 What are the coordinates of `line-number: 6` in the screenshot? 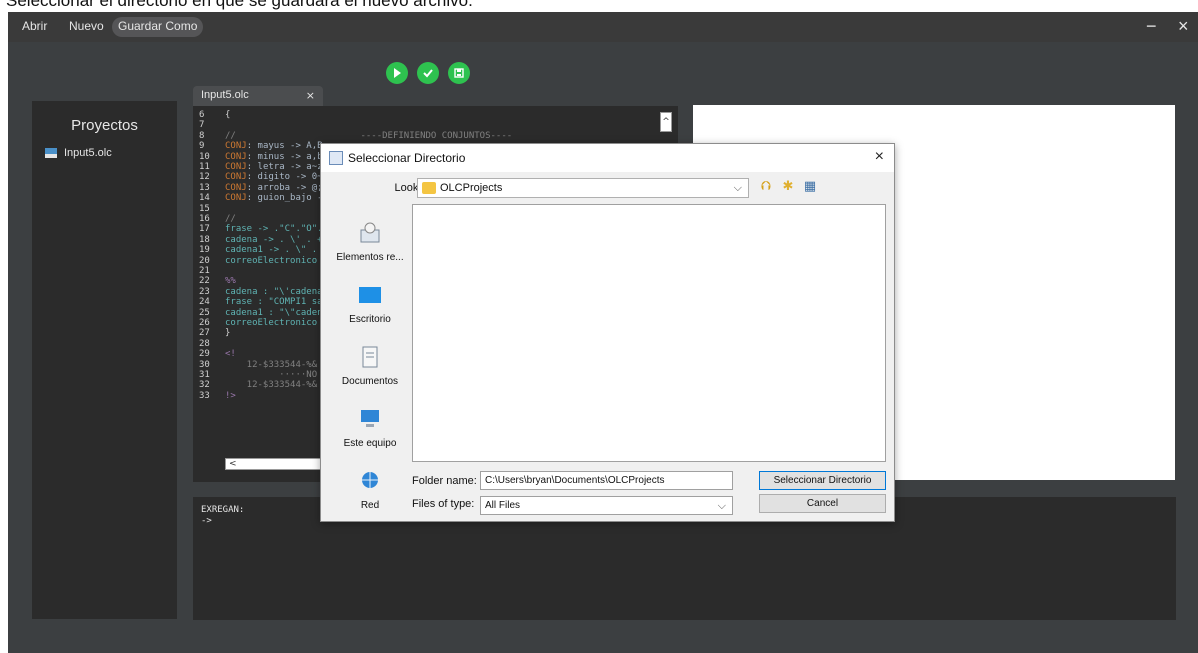 It's located at (202, 115).